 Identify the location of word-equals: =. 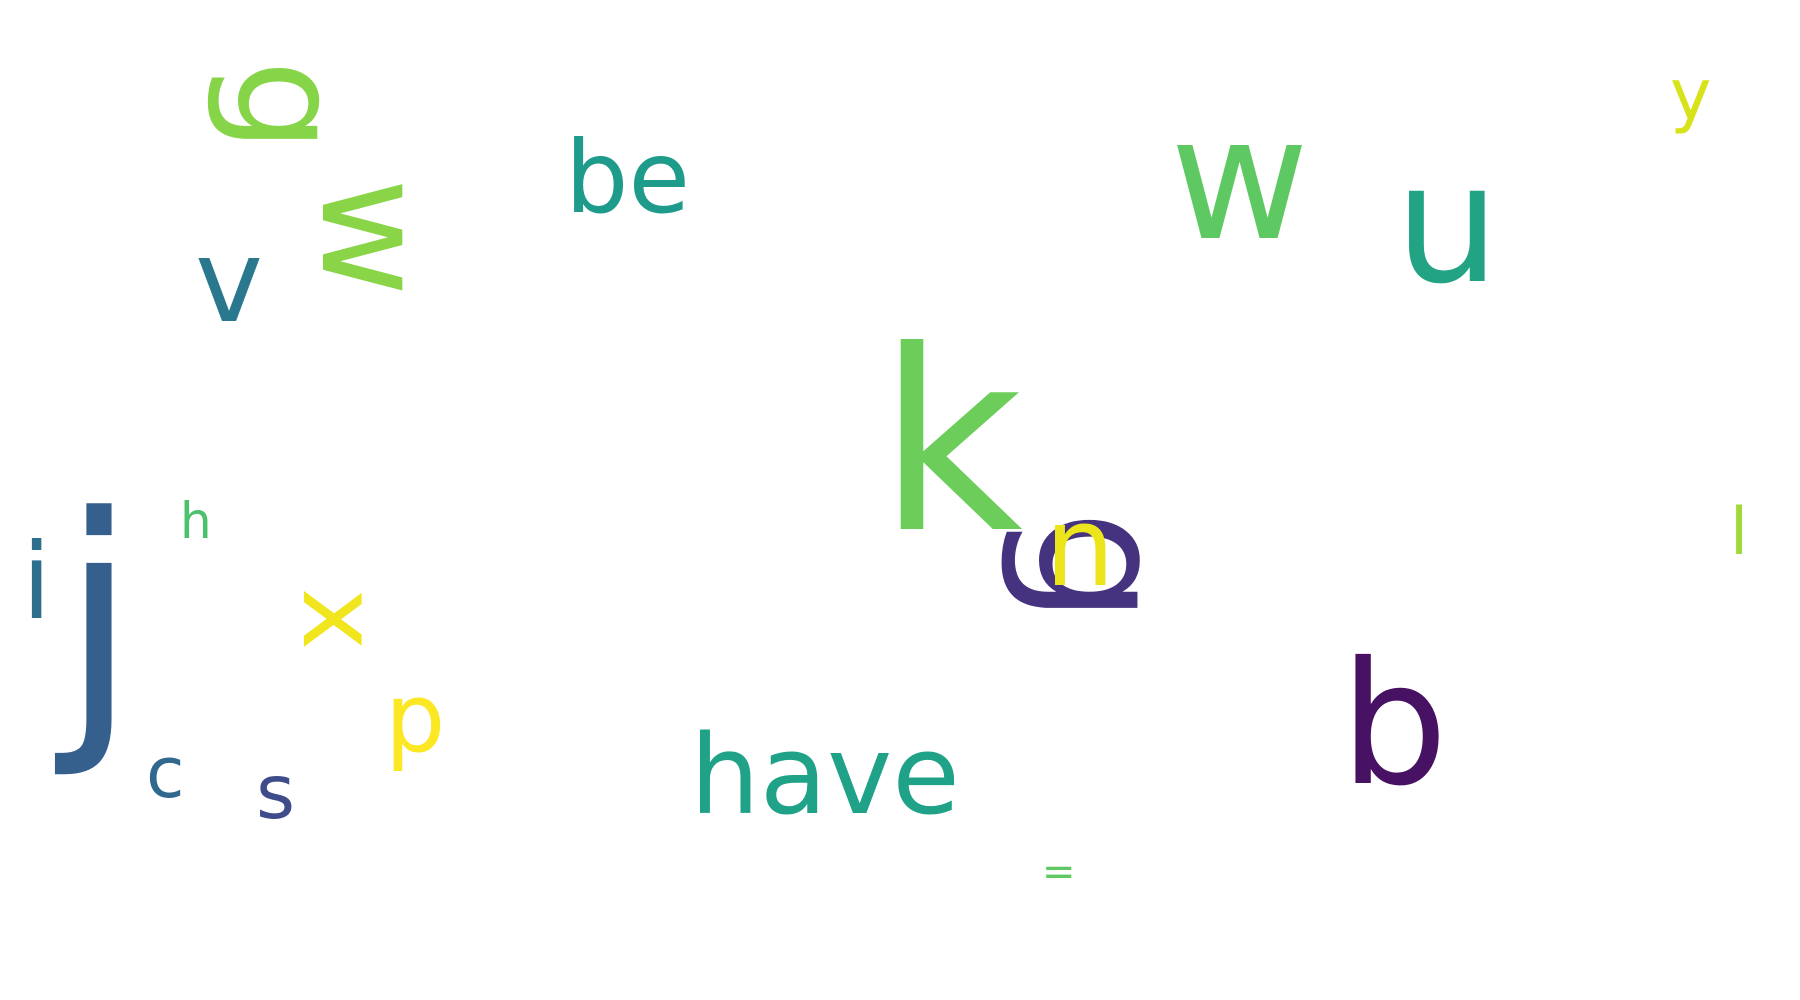
(1059, 872).